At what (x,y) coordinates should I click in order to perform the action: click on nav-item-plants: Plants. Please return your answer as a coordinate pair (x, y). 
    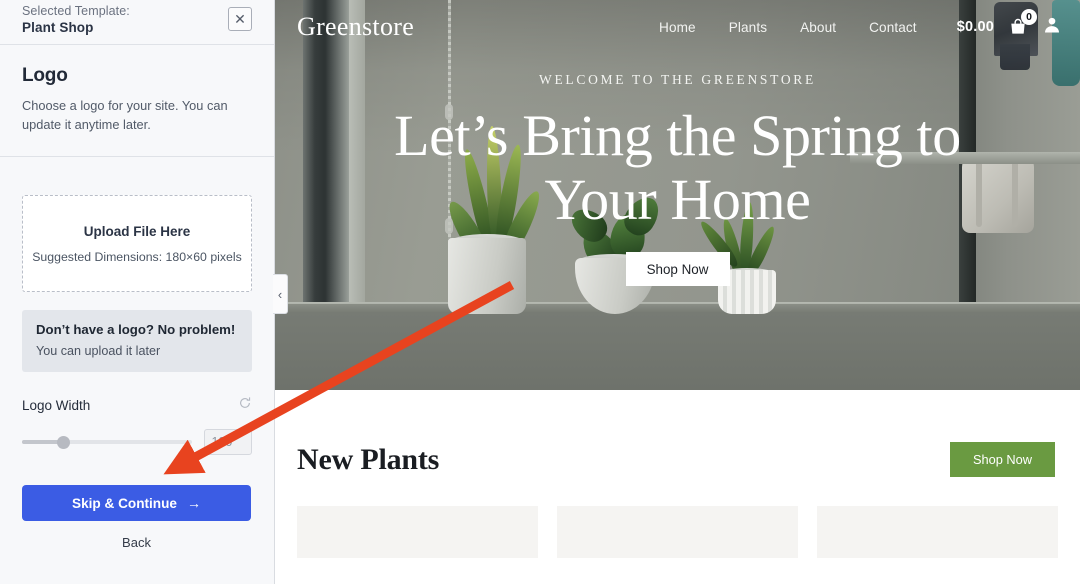
    Looking at the image, I should click on (748, 27).